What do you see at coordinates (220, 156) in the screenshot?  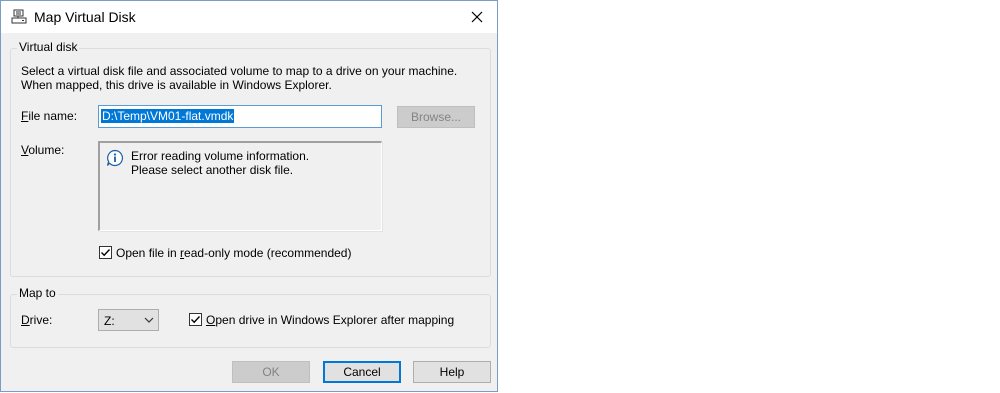 I see `volume-message-line-1: Error reading volume information.` at bounding box center [220, 156].